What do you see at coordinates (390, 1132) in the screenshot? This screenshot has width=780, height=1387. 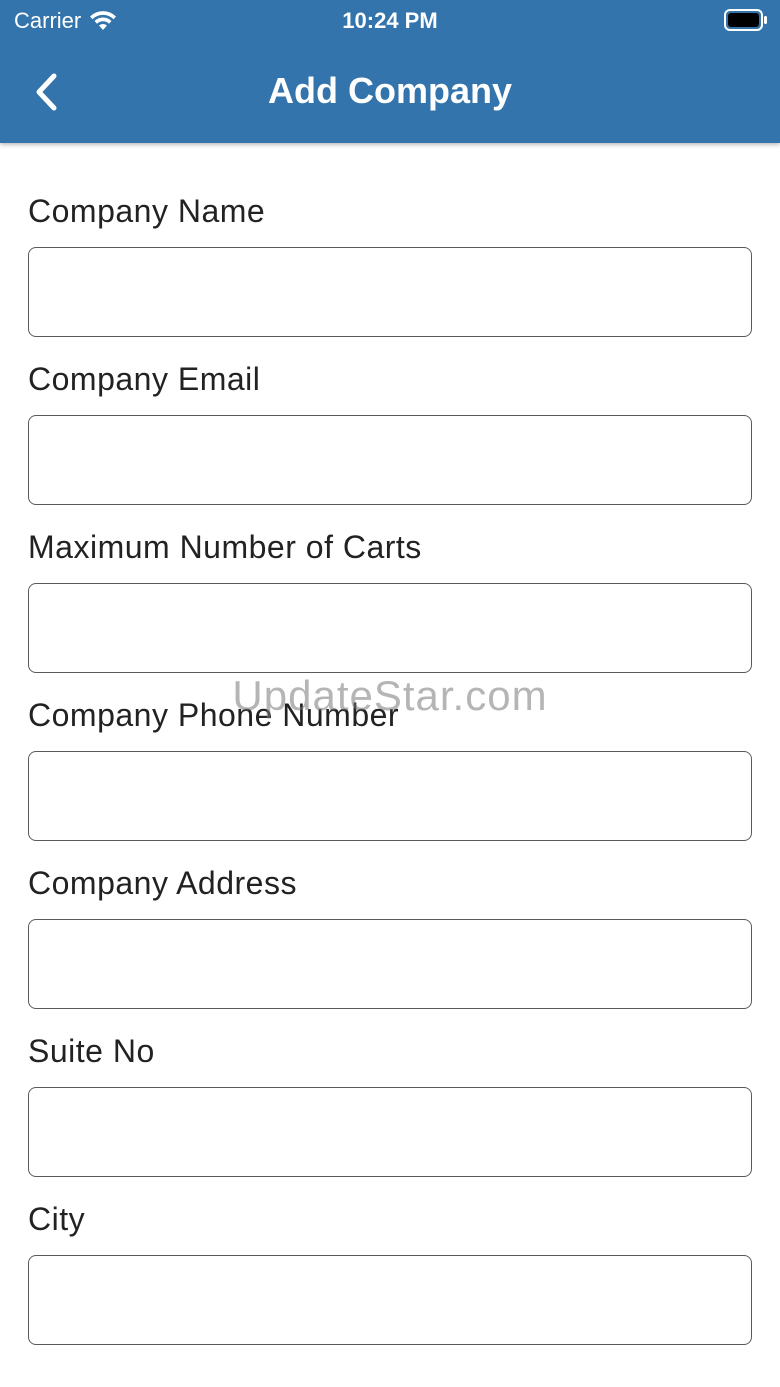 I see `suite-no-input` at bounding box center [390, 1132].